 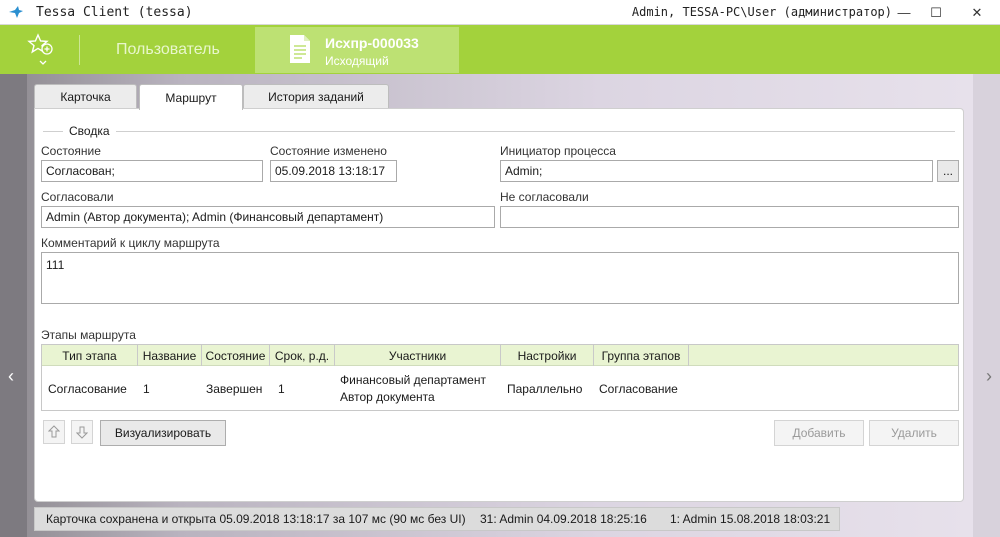 What do you see at coordinates (146, 389) in the screenshot?
I see `cell-name: 1` at bounding box center [146, 389].